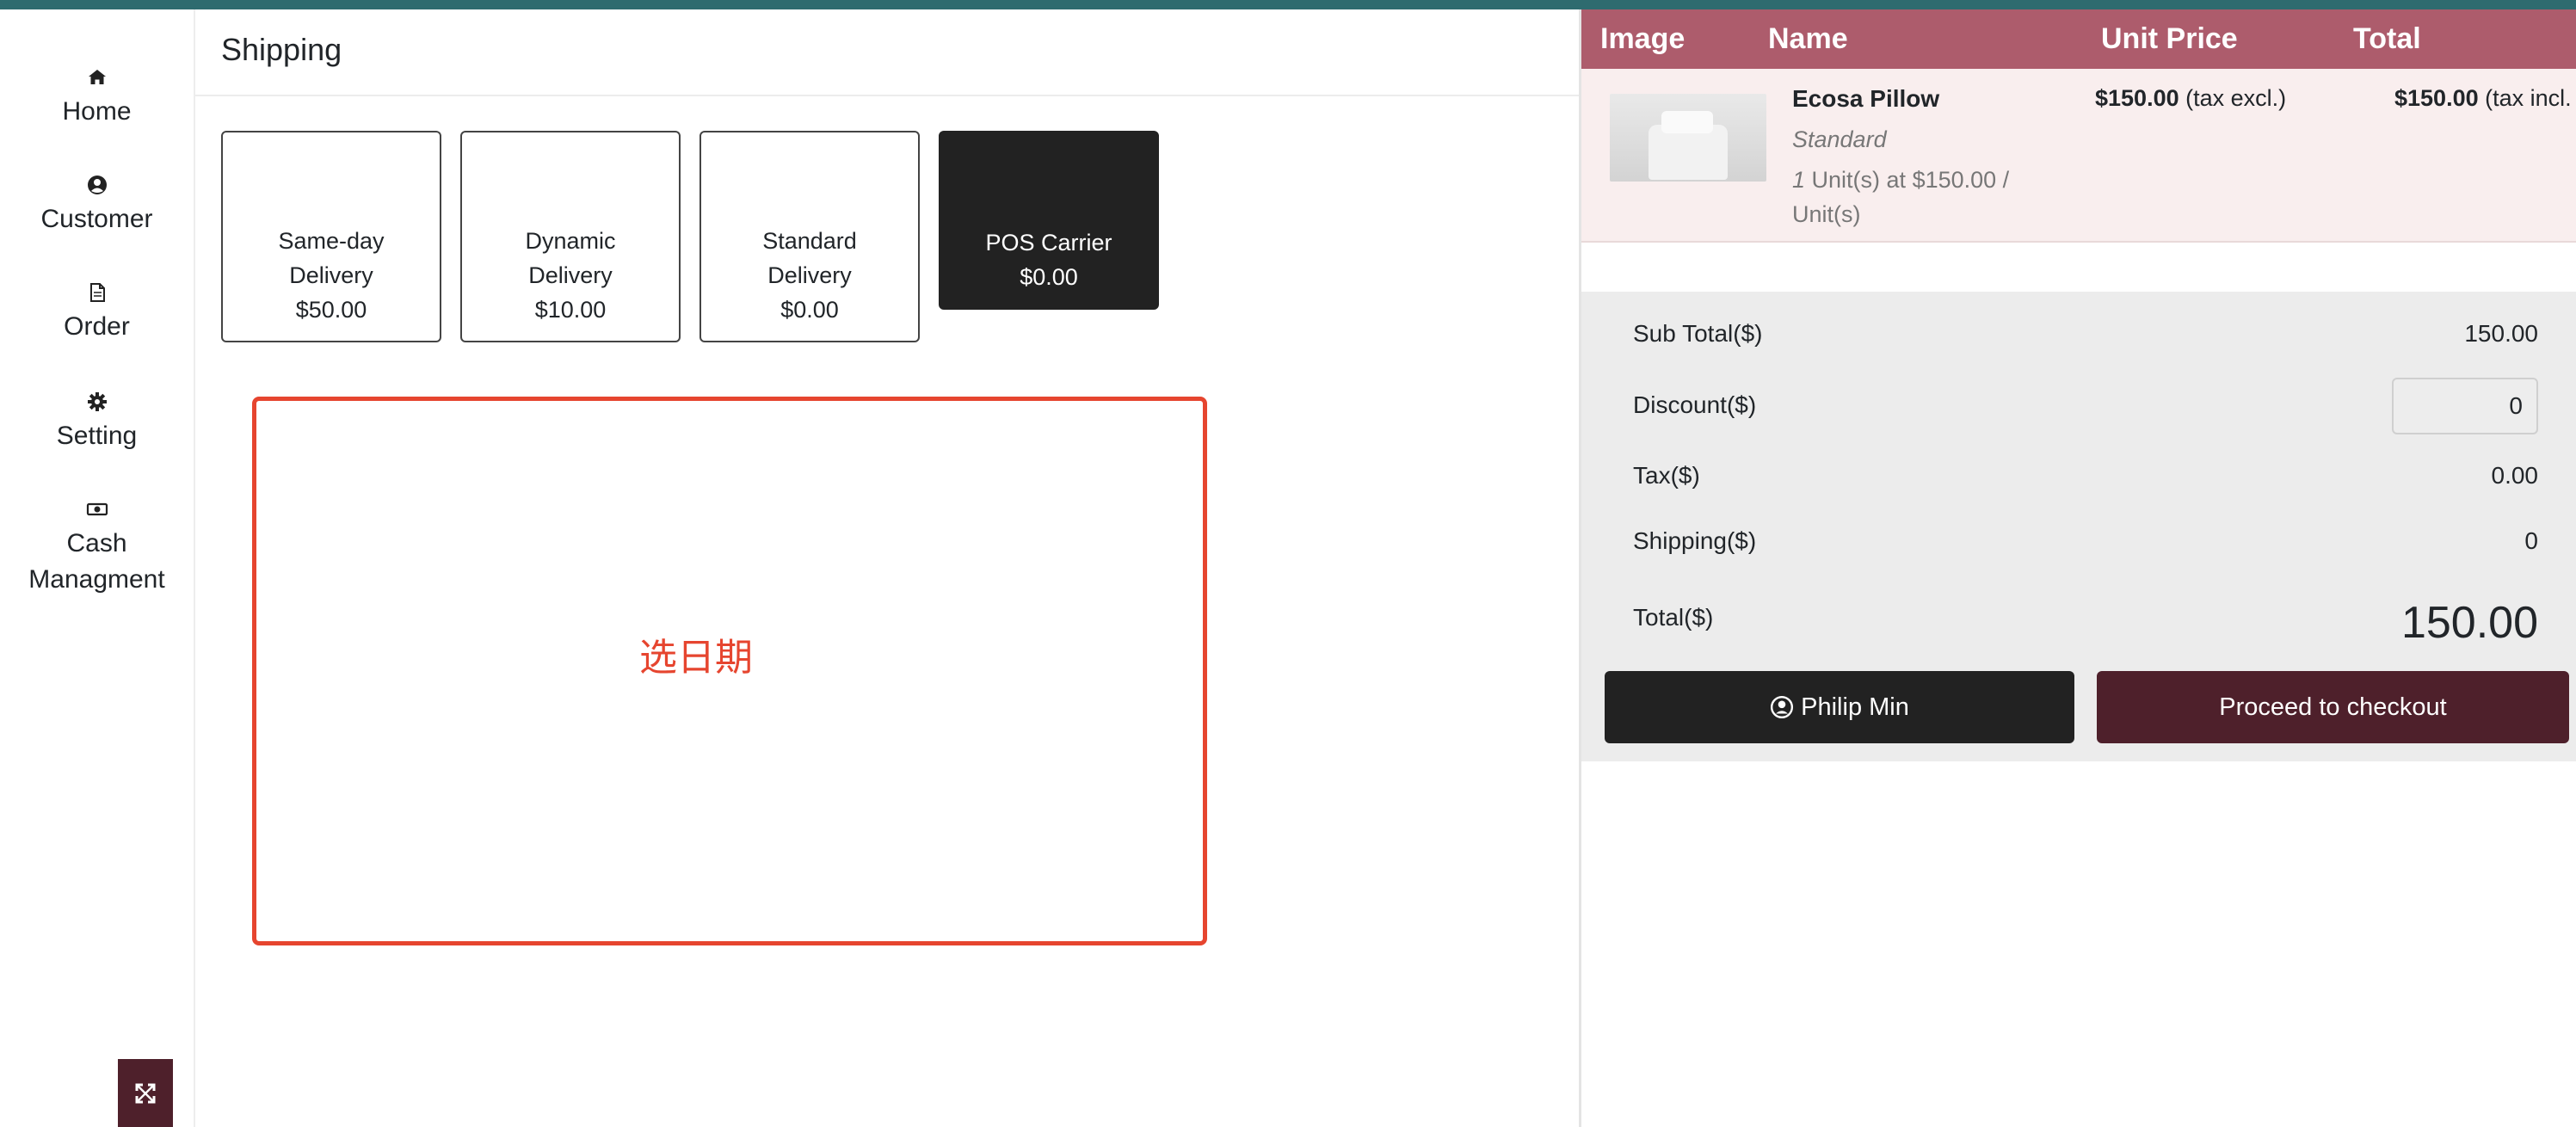 The width and height of the screenshot is (2576, 1127). I want to click on sidebar-item-cash-managment: Cash Managment, so click(97, 548).